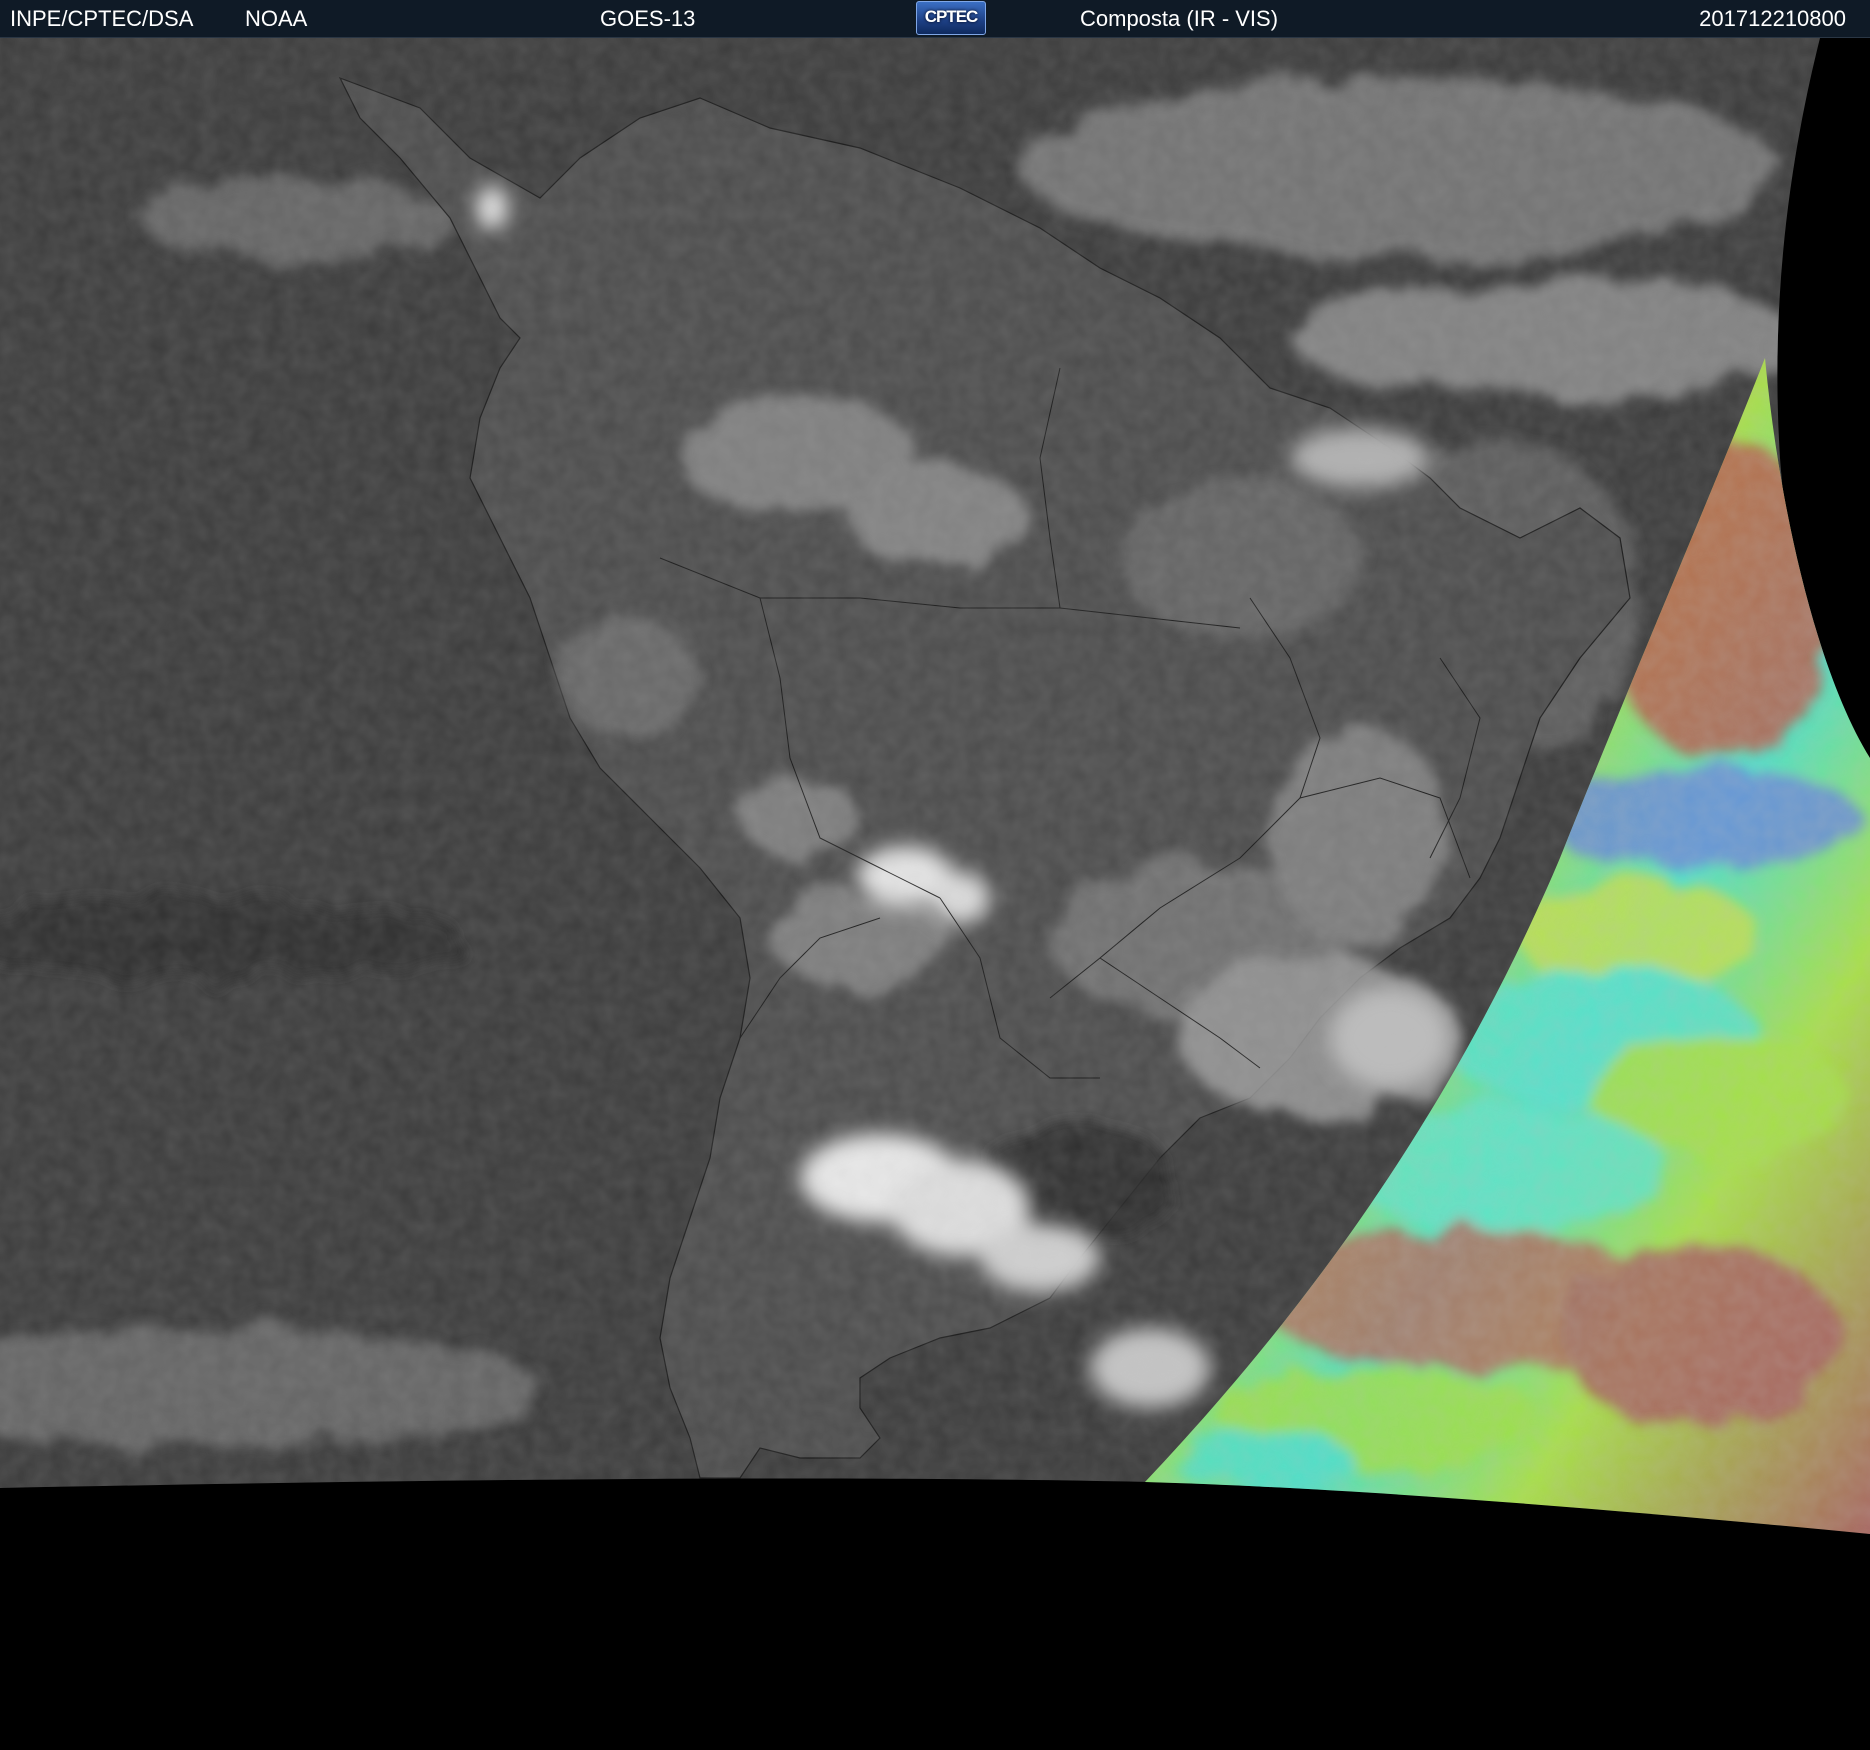 The height and width of the screenshot is (1750, 1870). Describe the element at coordinates (648, 18) in the screenshot. I see `satellite-label: GOES-13` at that location.